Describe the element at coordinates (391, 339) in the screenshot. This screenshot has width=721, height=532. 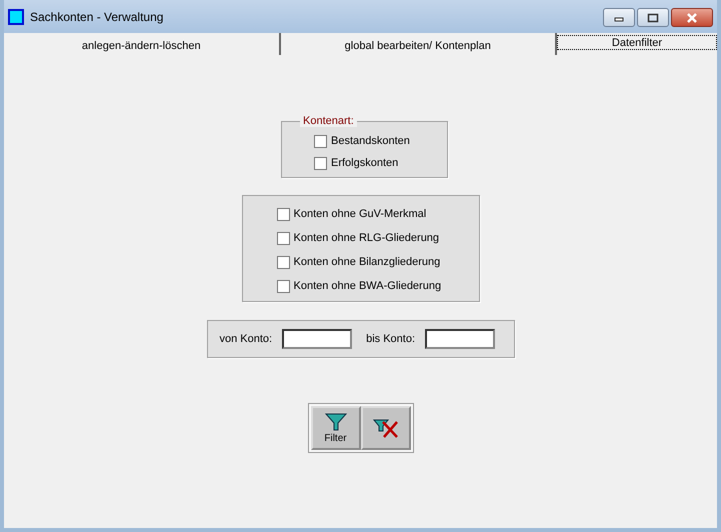
I see `field-label: bis Konto:` at that location.